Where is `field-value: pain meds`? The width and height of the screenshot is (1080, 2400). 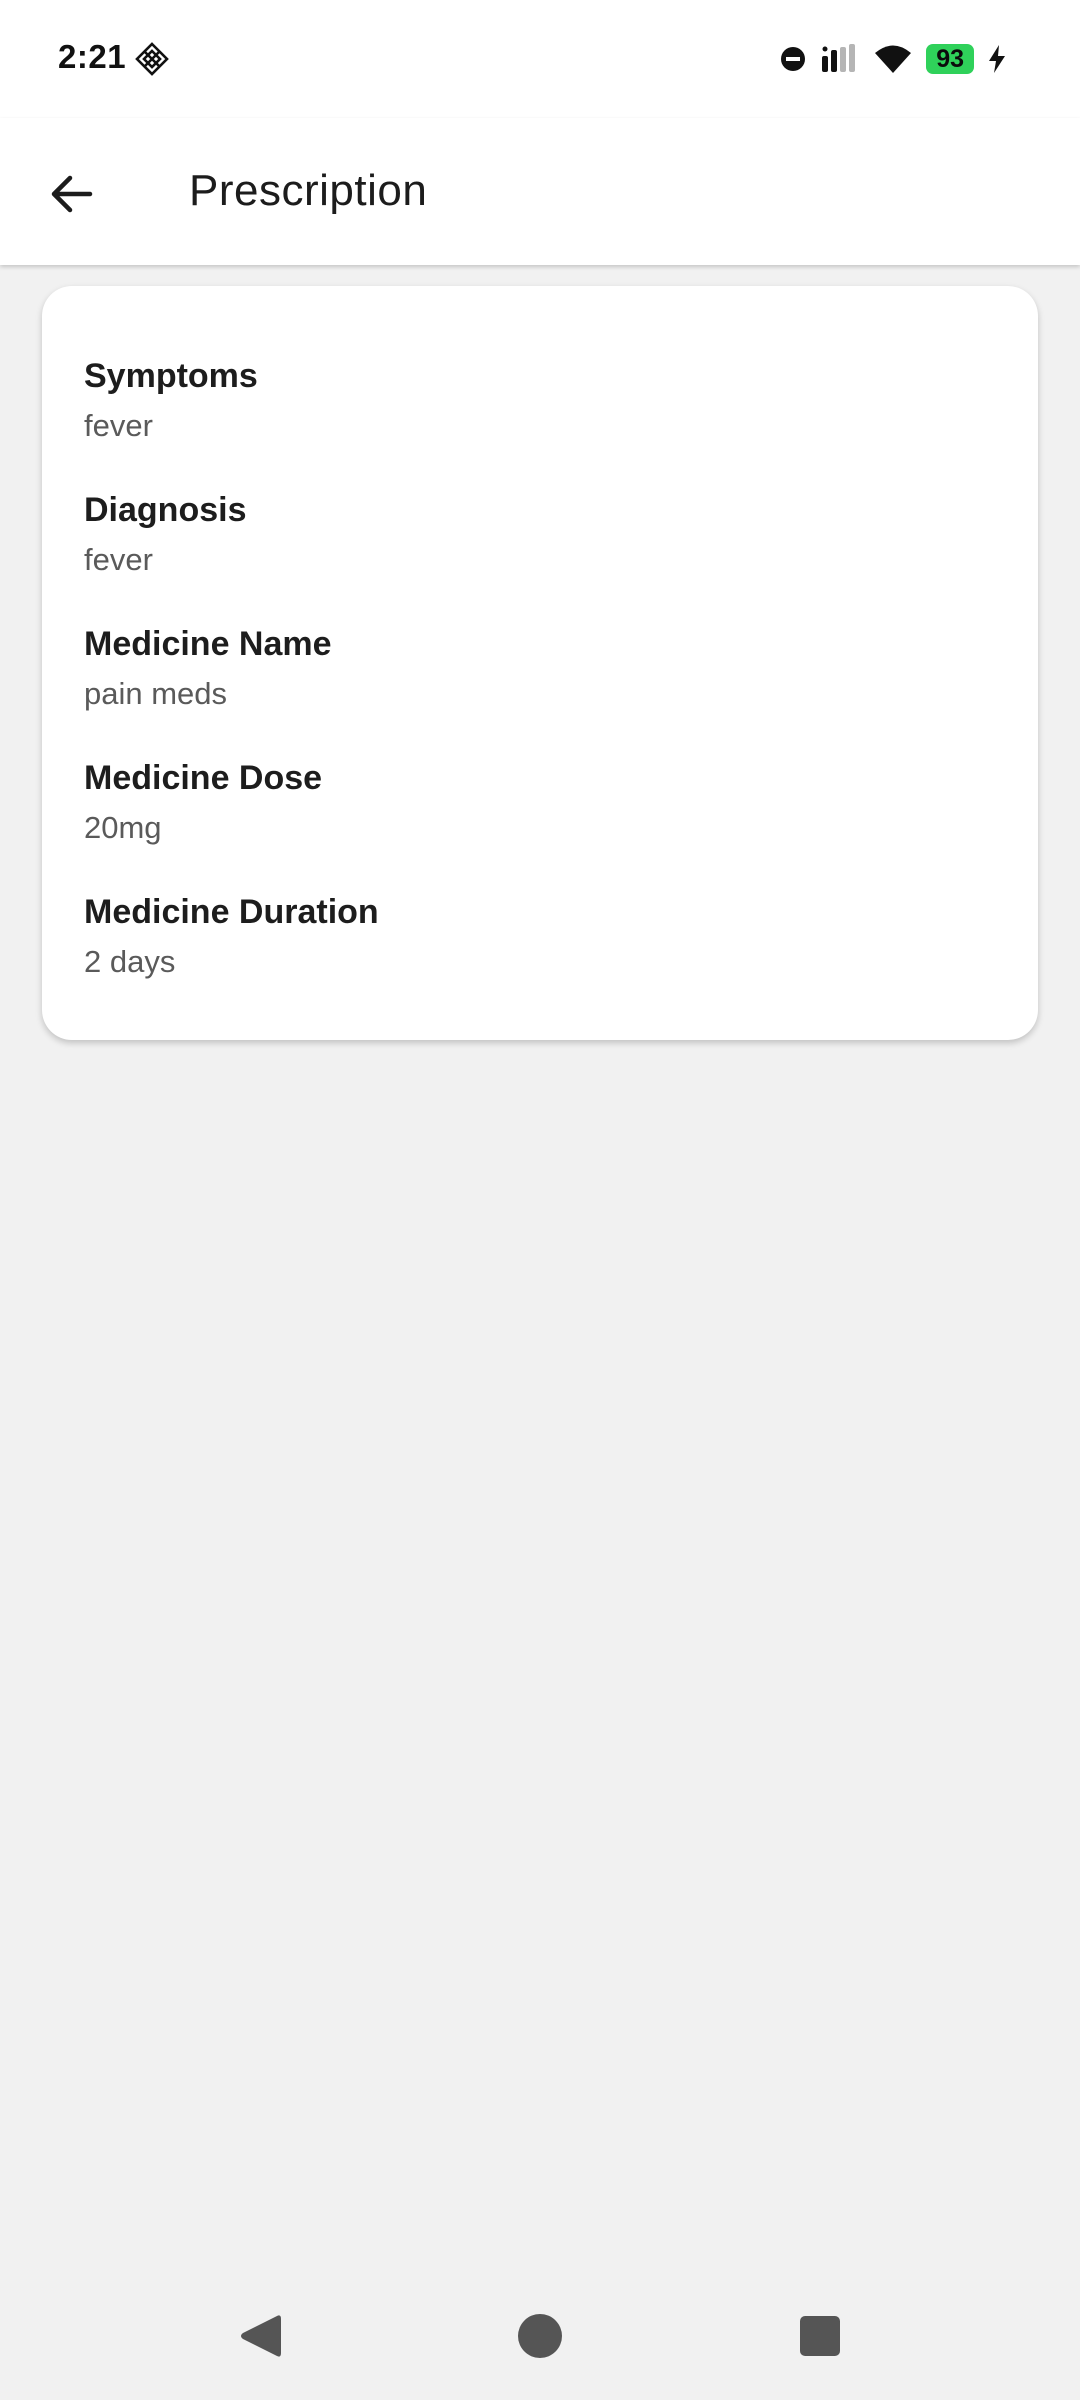
field-value: pain meds is located at coordinates (156, 693).